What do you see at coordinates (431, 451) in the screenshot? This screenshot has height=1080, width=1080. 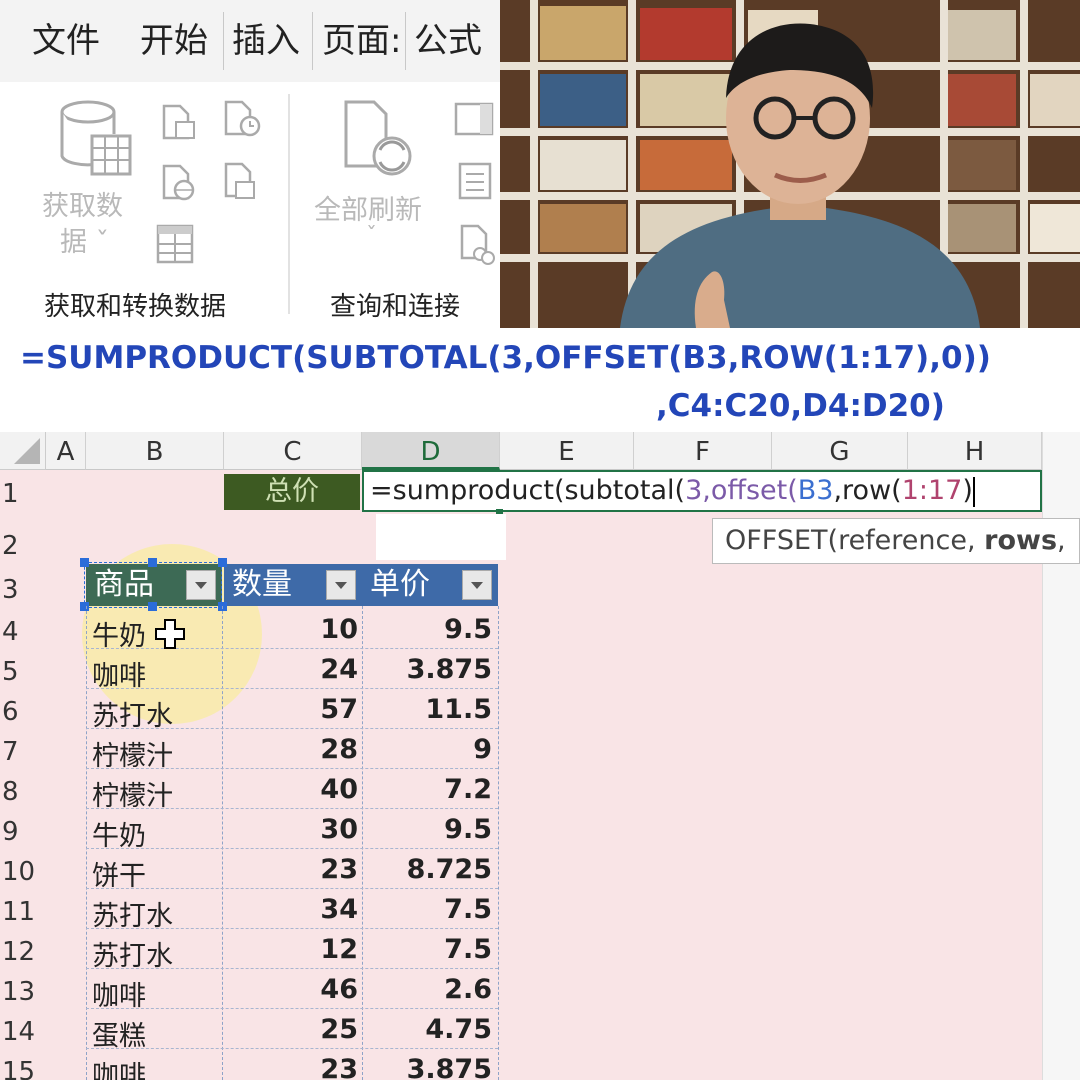 I see `column-header-d: D` at bounding box center [431, 451].